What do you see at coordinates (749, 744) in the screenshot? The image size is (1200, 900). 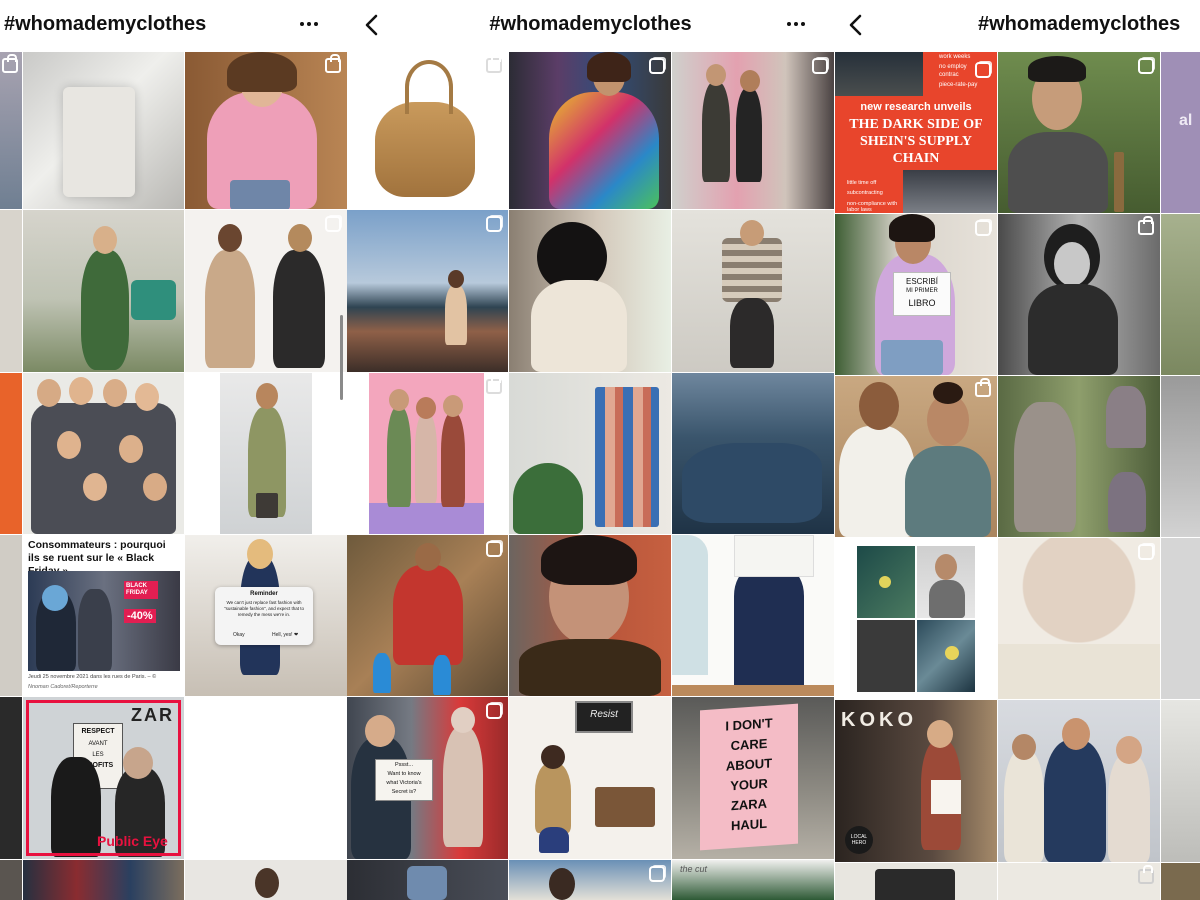 I see `haul-sign-line: CARE` at bounding box center [749, 744].